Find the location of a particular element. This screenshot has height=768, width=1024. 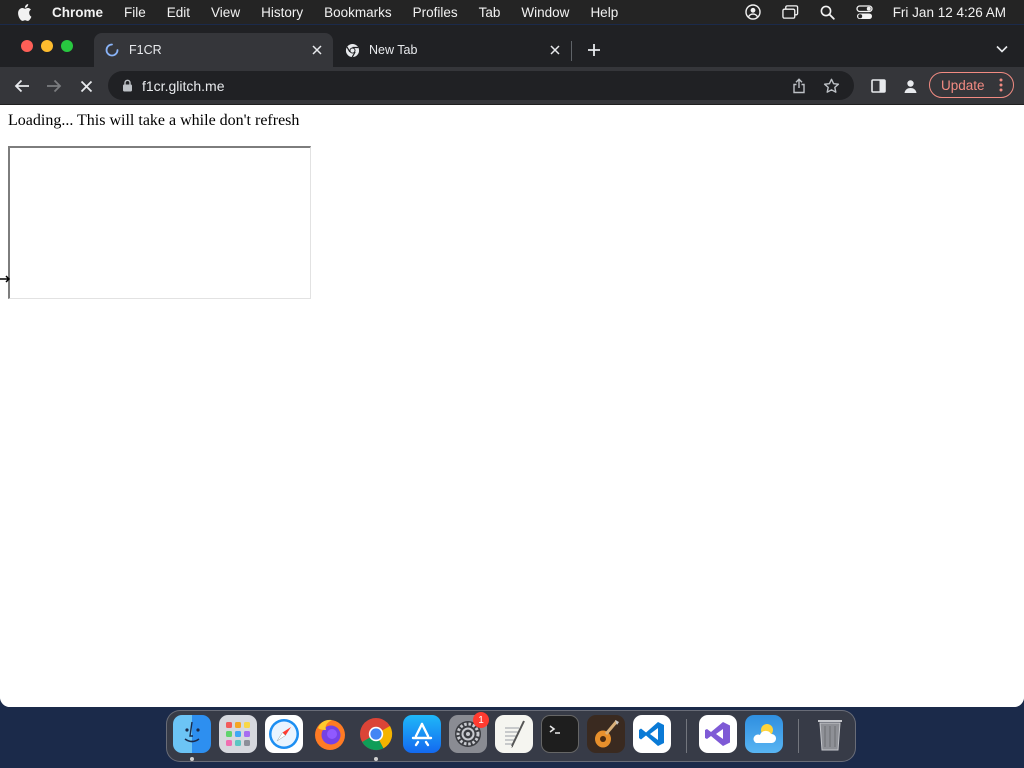

address-bar-url: f1cr.glitch.me is located at coordinates (466, 86).